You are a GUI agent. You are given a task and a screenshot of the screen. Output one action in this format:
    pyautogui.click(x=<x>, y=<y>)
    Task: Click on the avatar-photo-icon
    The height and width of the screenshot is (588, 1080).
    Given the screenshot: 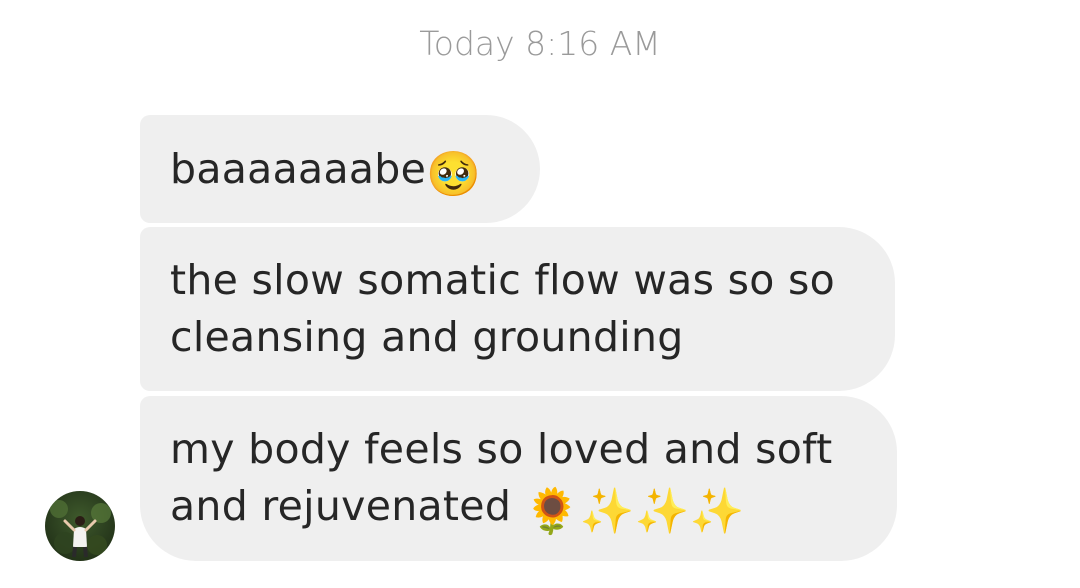 What is the action you would take?
    pyautogui.click(x=80, y=529)
    